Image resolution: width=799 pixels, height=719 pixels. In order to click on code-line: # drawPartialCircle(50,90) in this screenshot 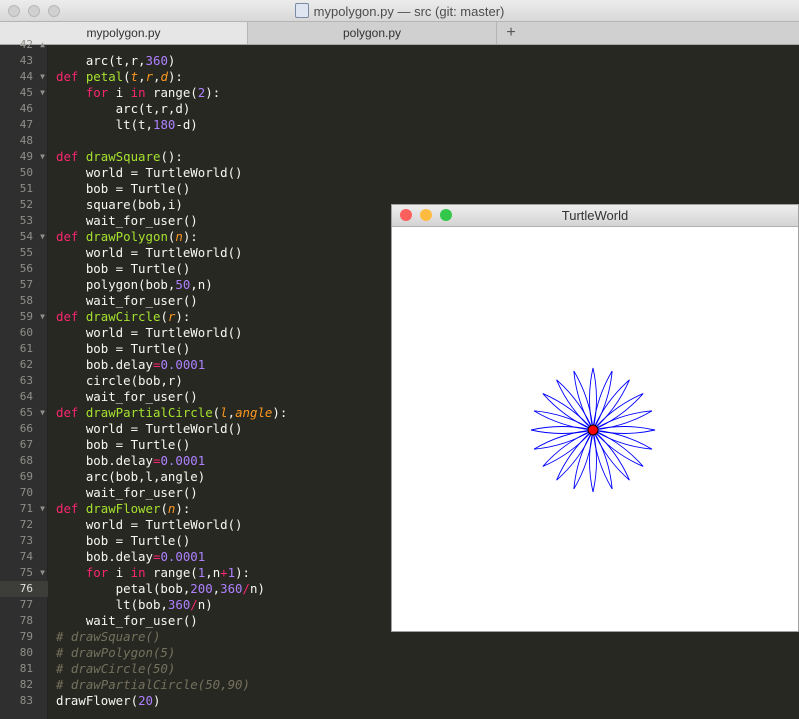, I will do `click(153, 685)`.